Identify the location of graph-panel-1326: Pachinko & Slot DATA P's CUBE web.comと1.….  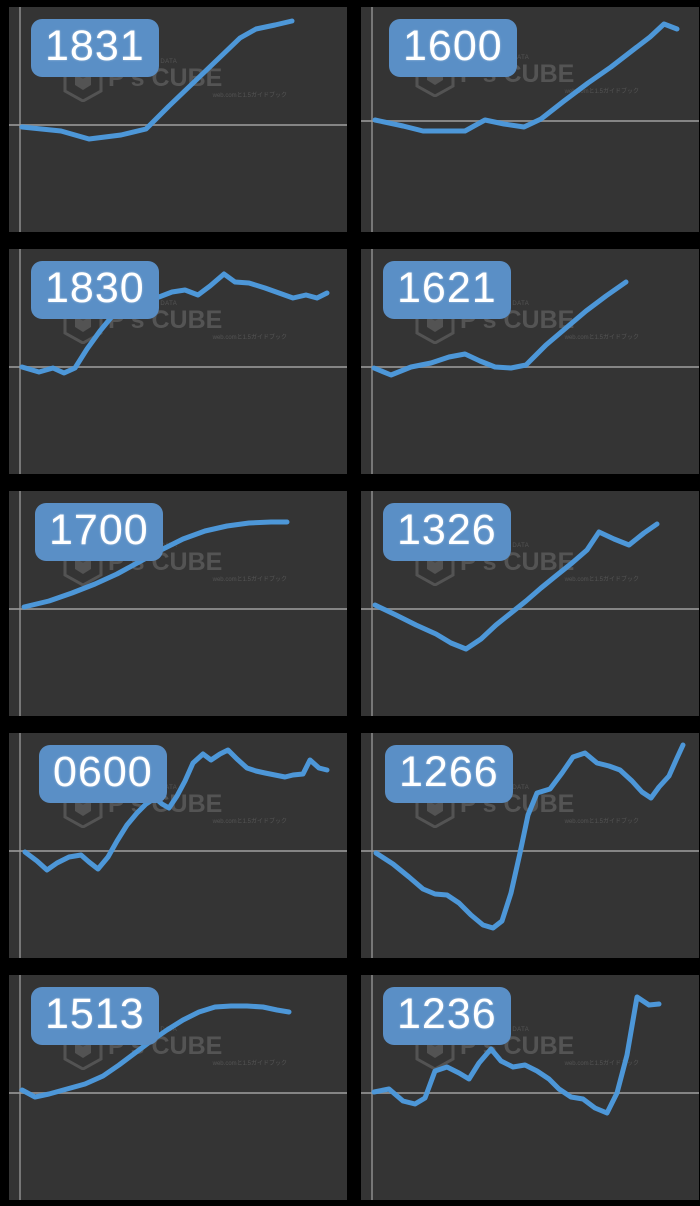
(530, 603).